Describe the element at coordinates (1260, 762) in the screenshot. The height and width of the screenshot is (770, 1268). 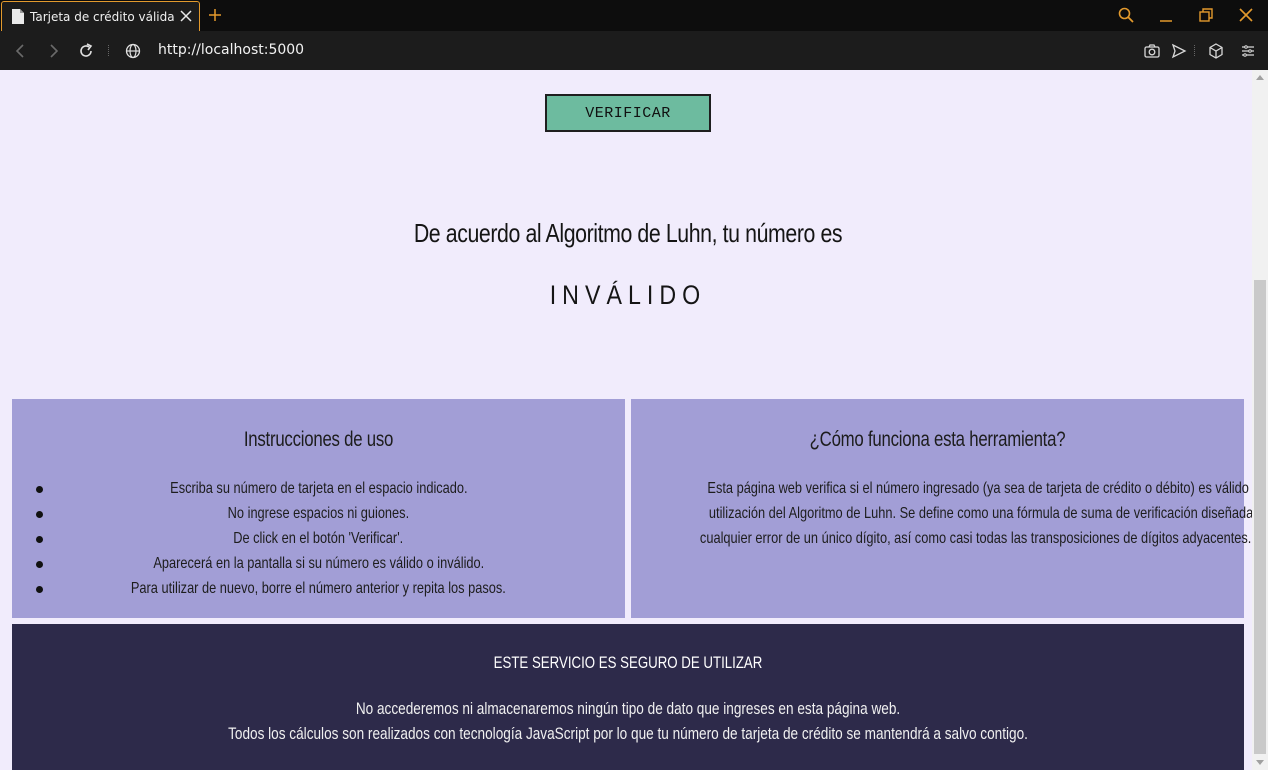
I see `scroll-down-icon` at that location.